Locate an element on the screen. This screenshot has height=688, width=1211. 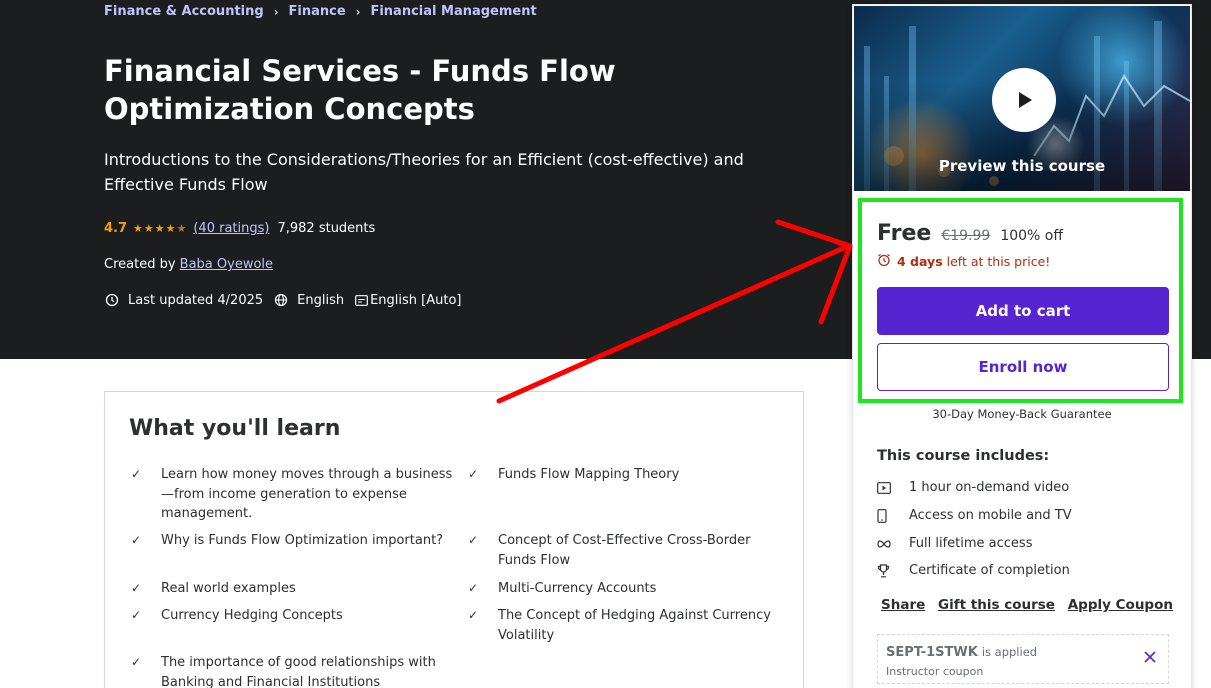
course-captions: English [Auto] is located at coordinates (408, 300).